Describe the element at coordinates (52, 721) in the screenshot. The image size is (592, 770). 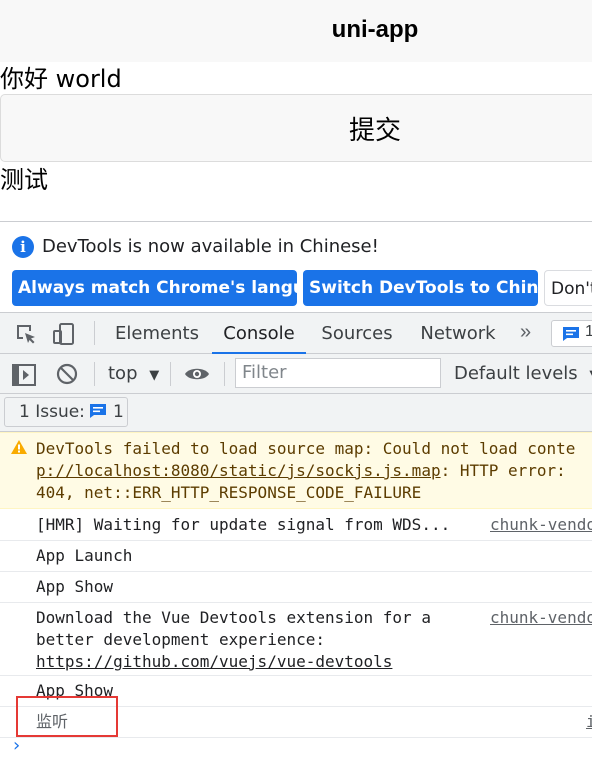
I see `log-text: 监听` at that location.